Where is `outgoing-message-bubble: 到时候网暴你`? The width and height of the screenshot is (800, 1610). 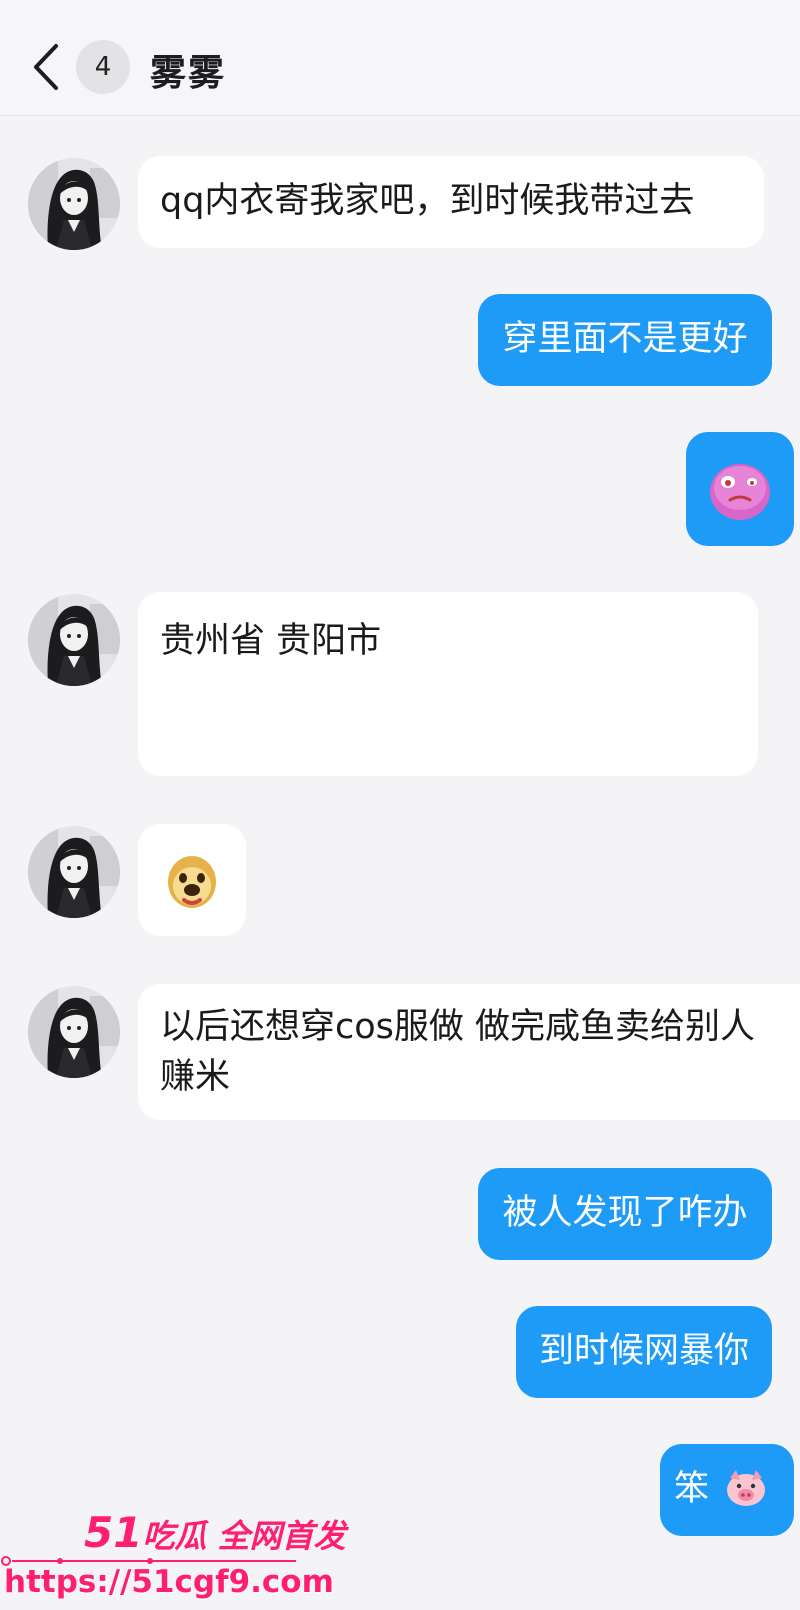
outgoing-message-bubble: 到时候网暴你 is located at coordinates (644, 1352).